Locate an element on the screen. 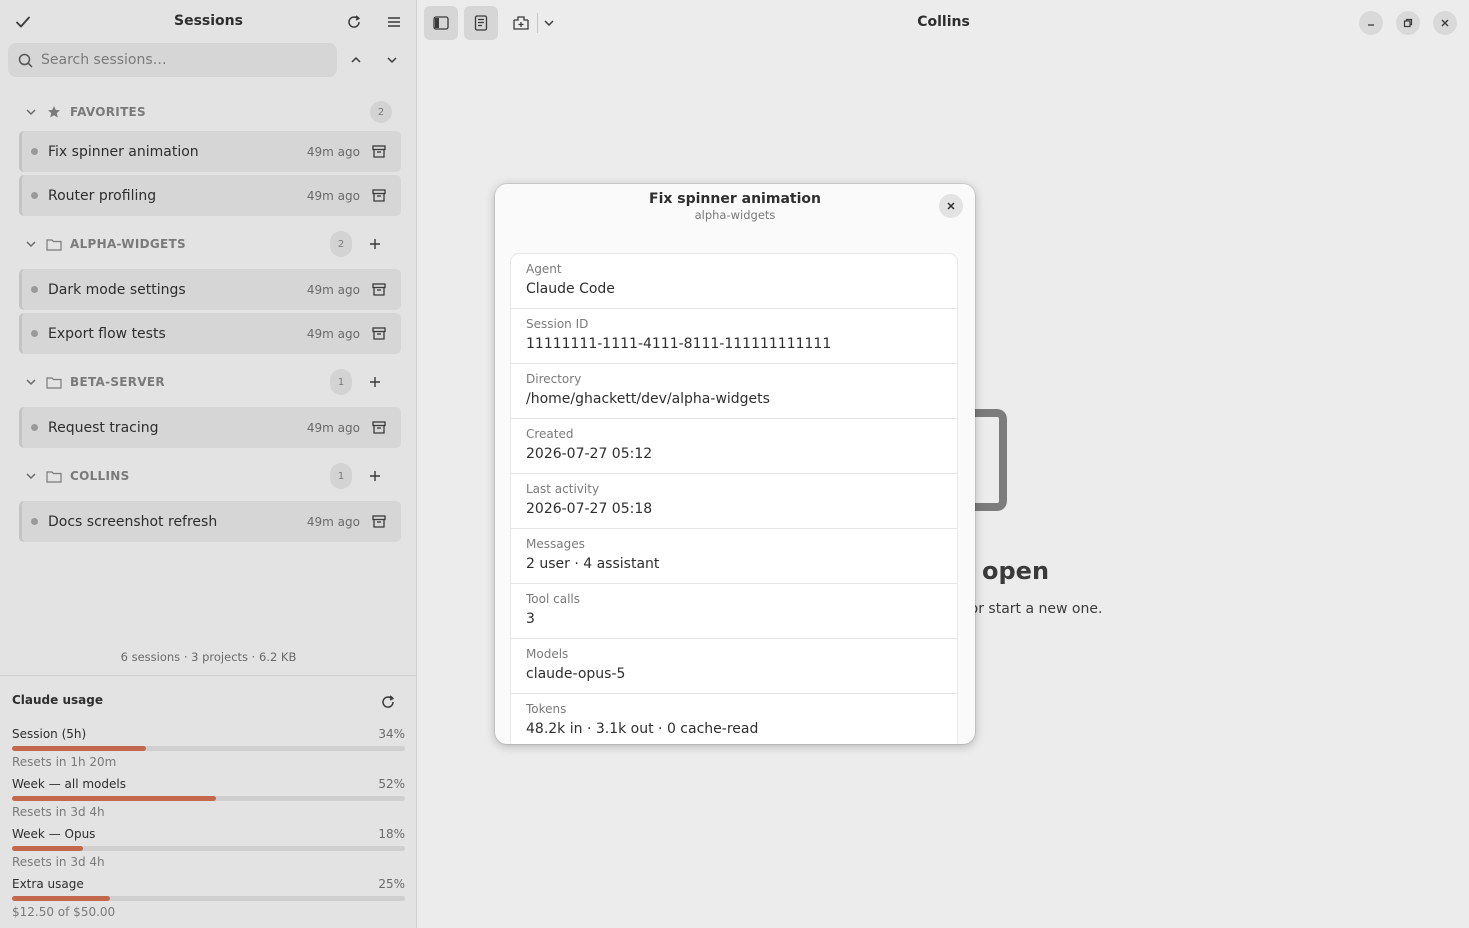 Image resolution: width=1469 pixels, height=928 pixels. property-row: Messages 2 user · 4 assistant is located at coordinates (734, 556).